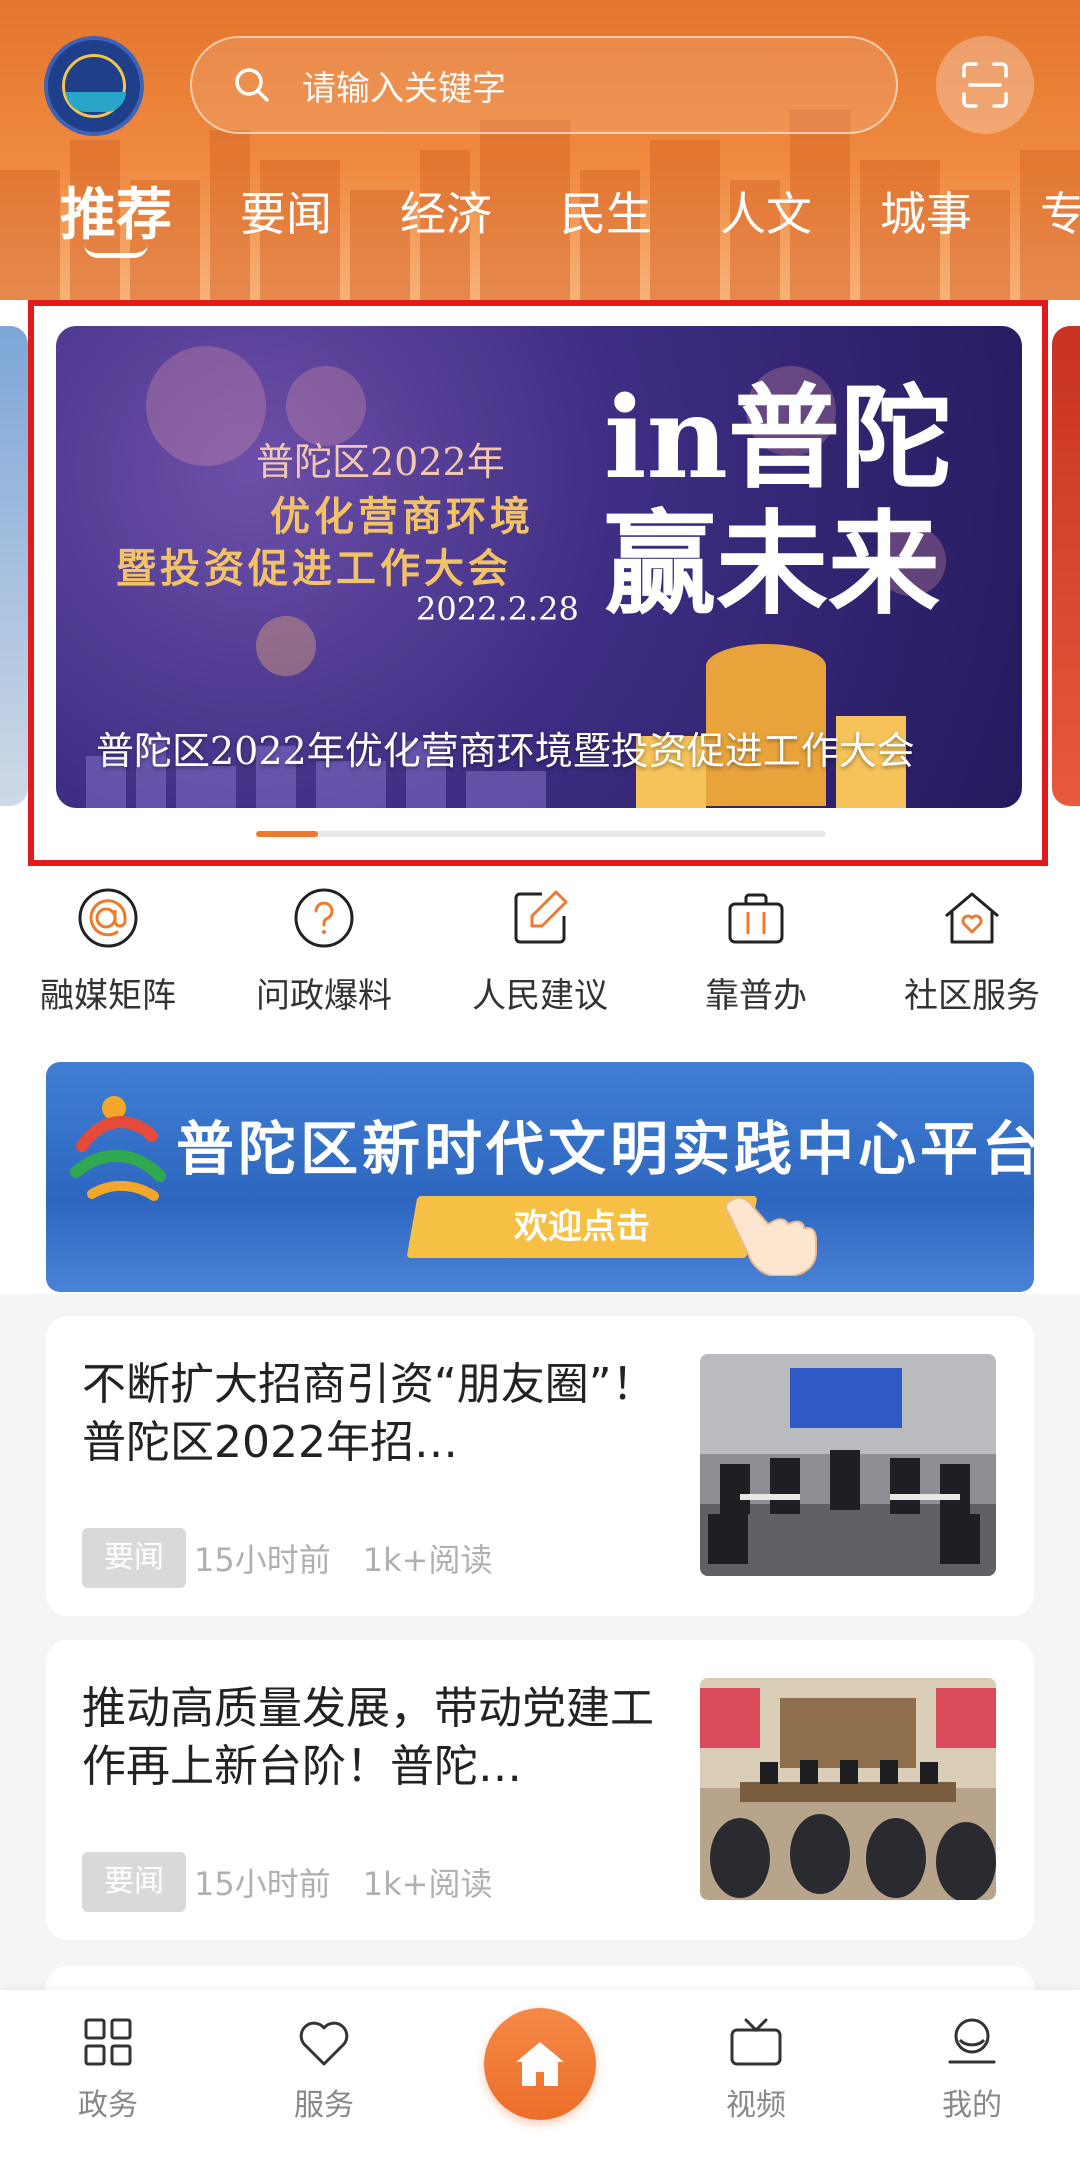  What do you see at coordinates (324, 2105) in the screenshot?
I see `nav-label: 服务` at bounding box center [324, 2105].